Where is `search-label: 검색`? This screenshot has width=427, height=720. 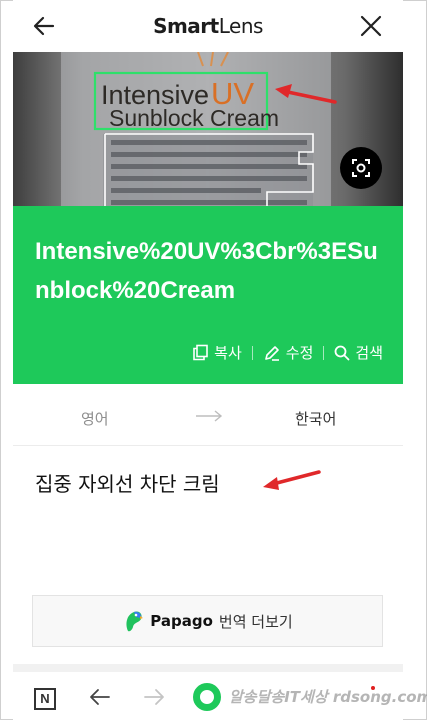
search-label: 검색 is located at coordinates (369, 353).